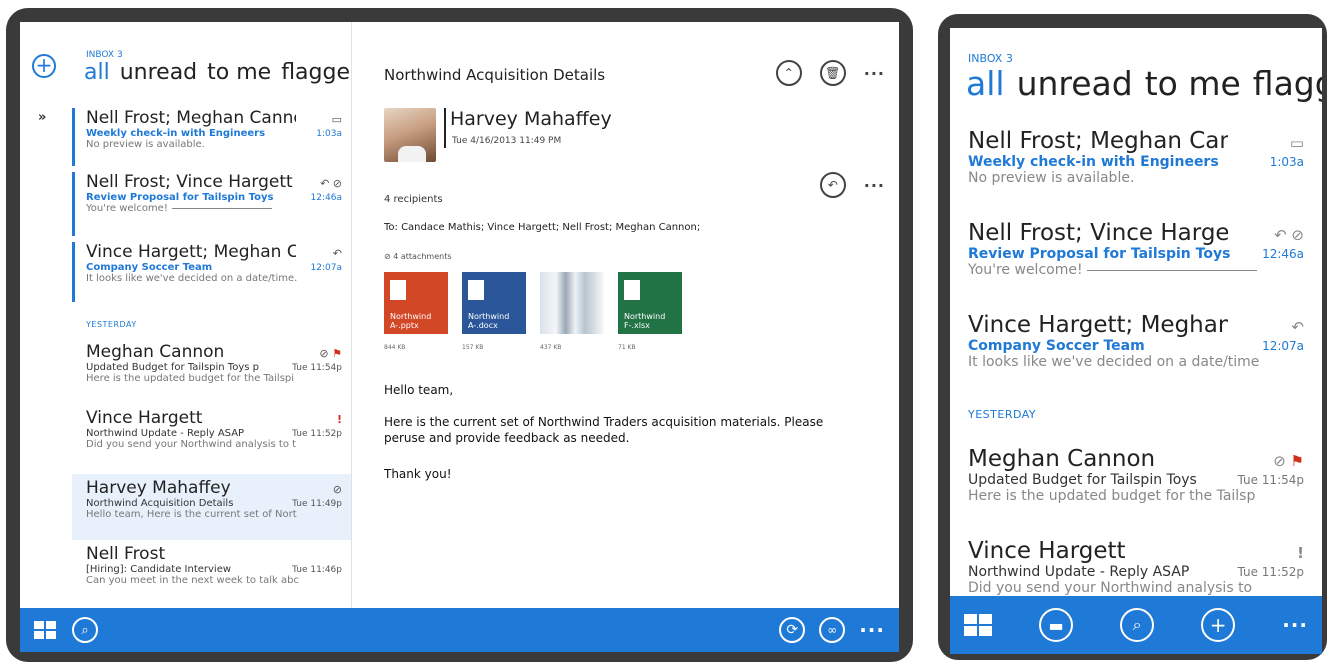  I want to click on attachment-pptx: Northwind A-.pptx, so click(416, 303).